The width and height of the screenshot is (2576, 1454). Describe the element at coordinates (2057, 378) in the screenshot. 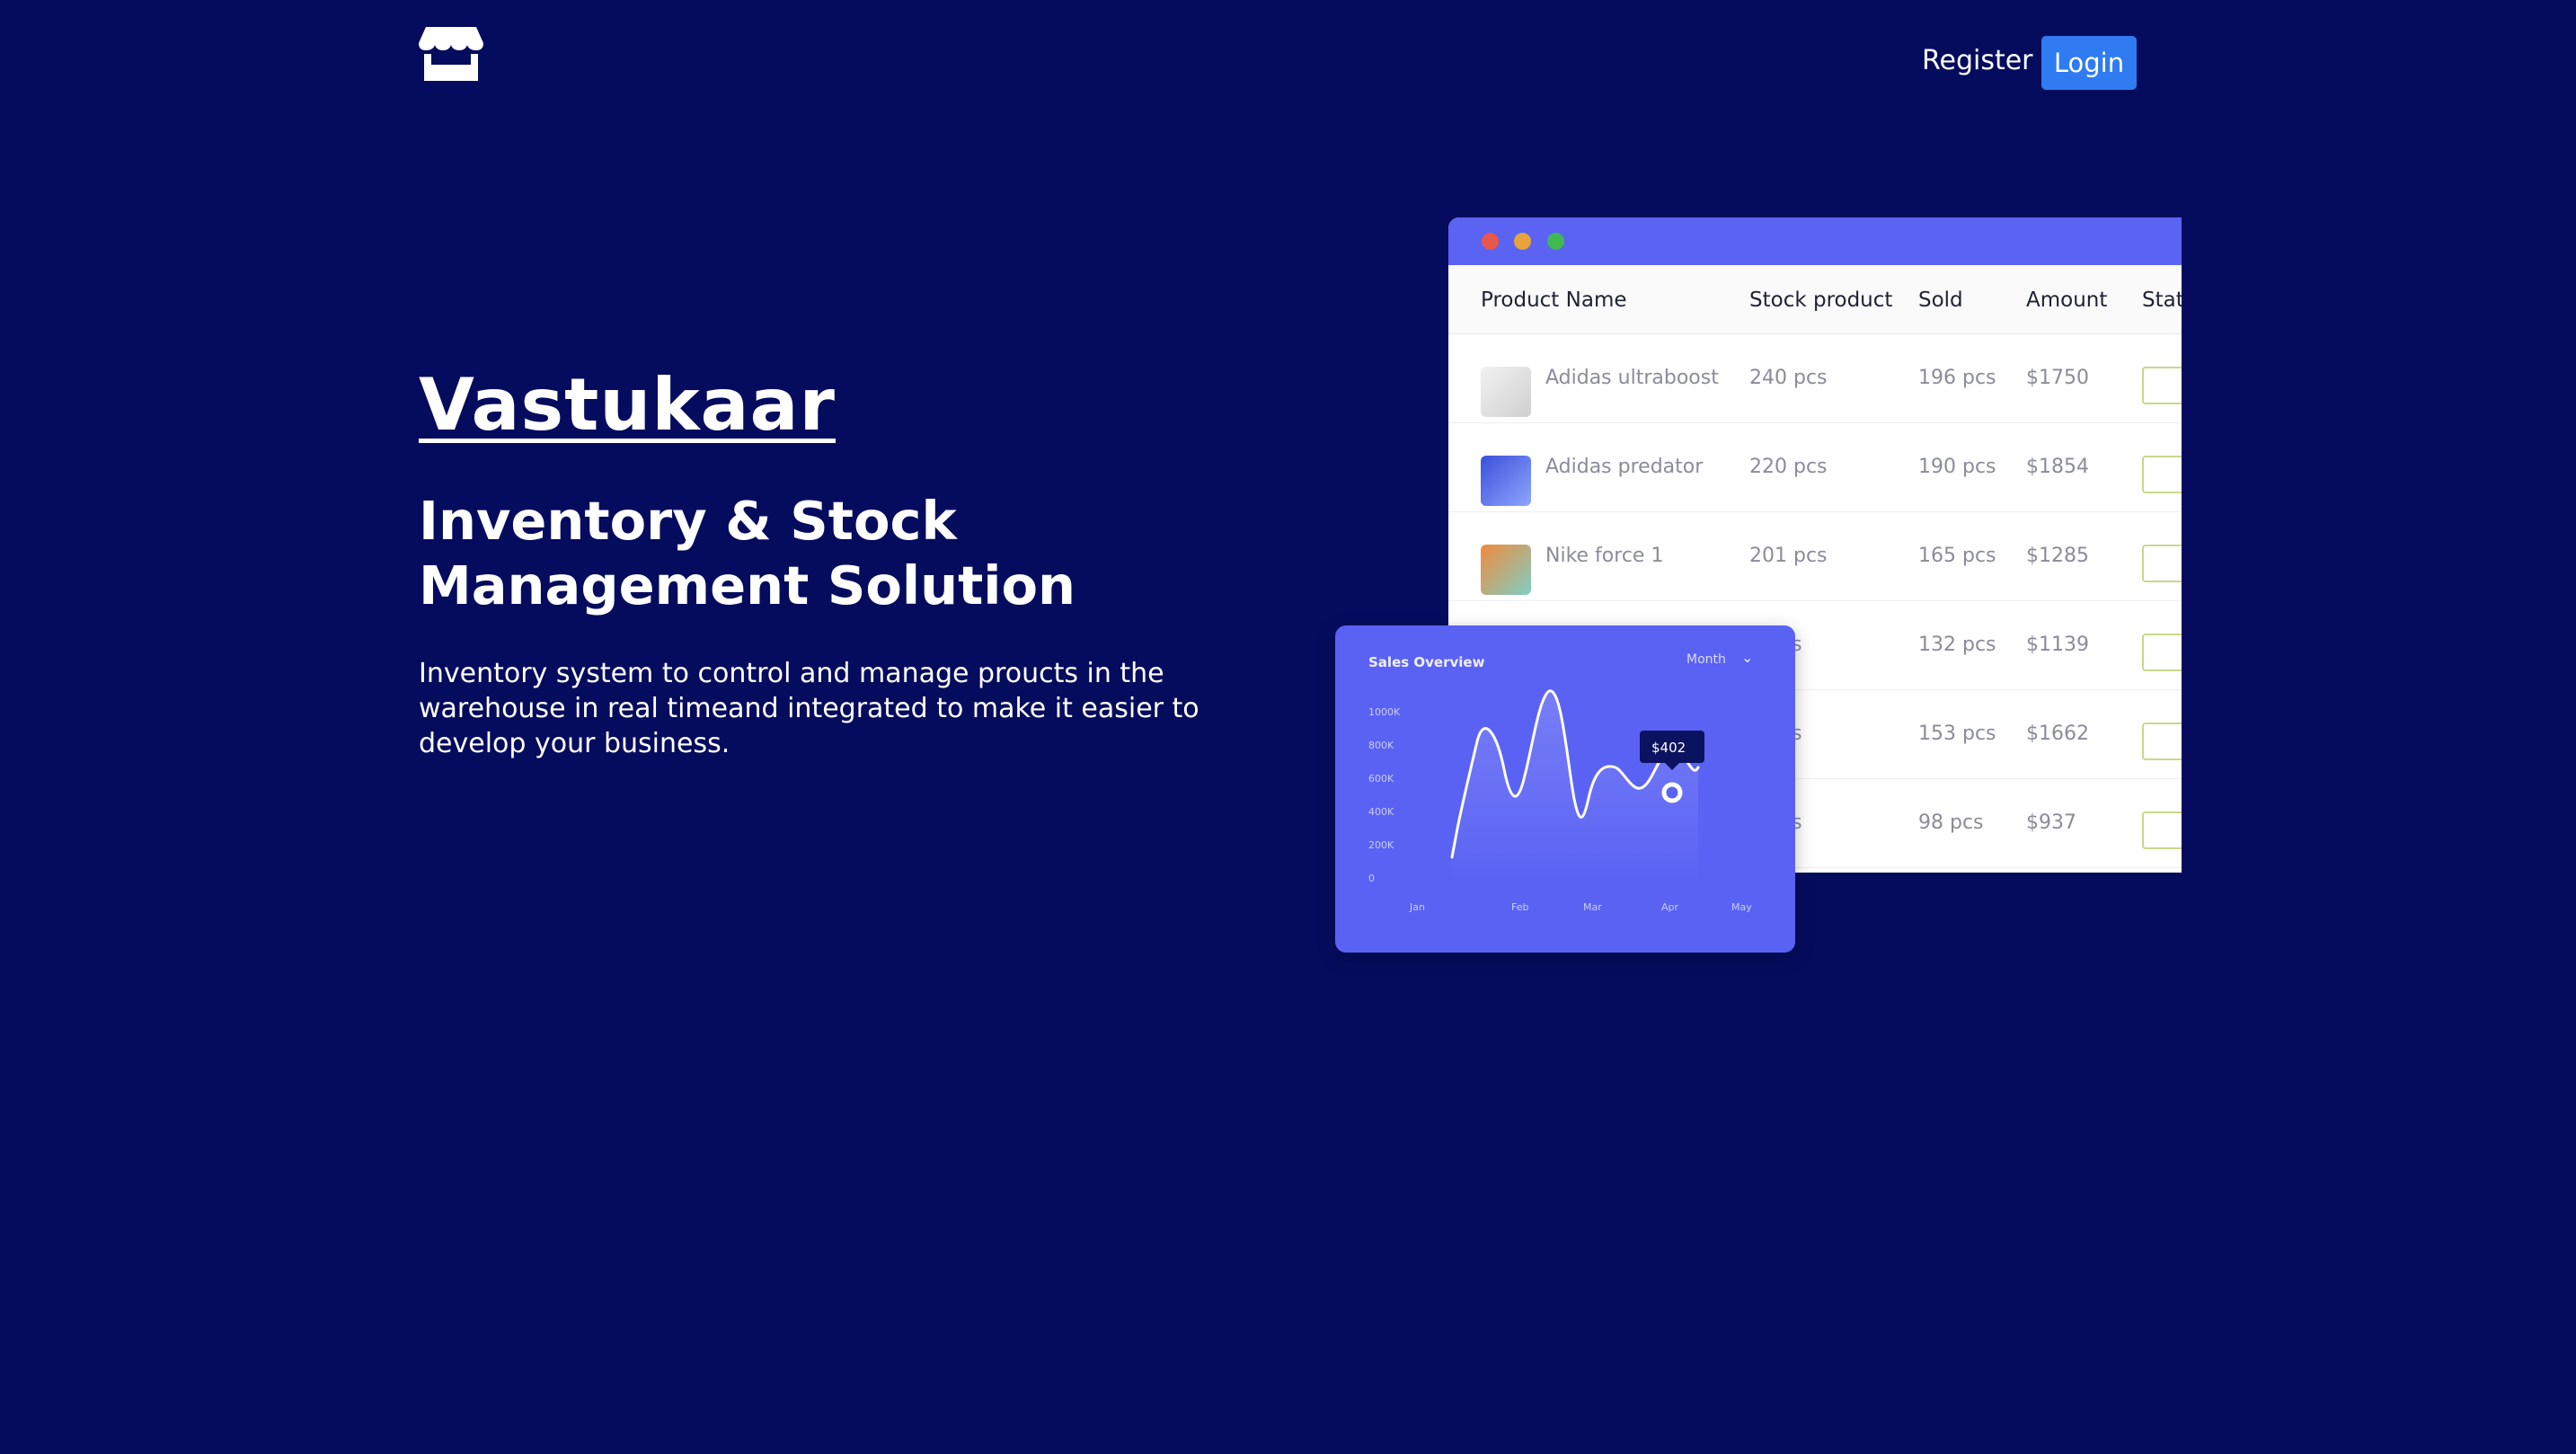

I see `amount-value: $1750` at that location.